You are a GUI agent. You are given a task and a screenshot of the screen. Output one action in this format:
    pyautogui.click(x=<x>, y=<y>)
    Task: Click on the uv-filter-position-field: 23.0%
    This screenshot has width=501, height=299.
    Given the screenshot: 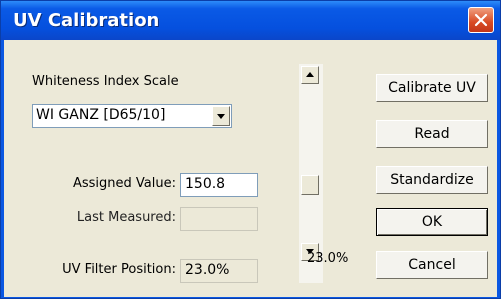 What is the action you would take?
    pyautogui.click(x=219, y=271)
    